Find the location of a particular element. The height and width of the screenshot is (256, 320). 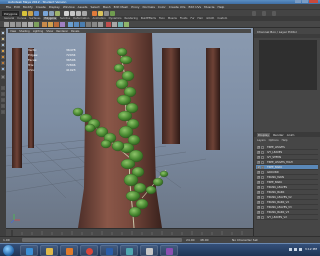

layer-menu-help: Help is located at coordinates (285, 140).